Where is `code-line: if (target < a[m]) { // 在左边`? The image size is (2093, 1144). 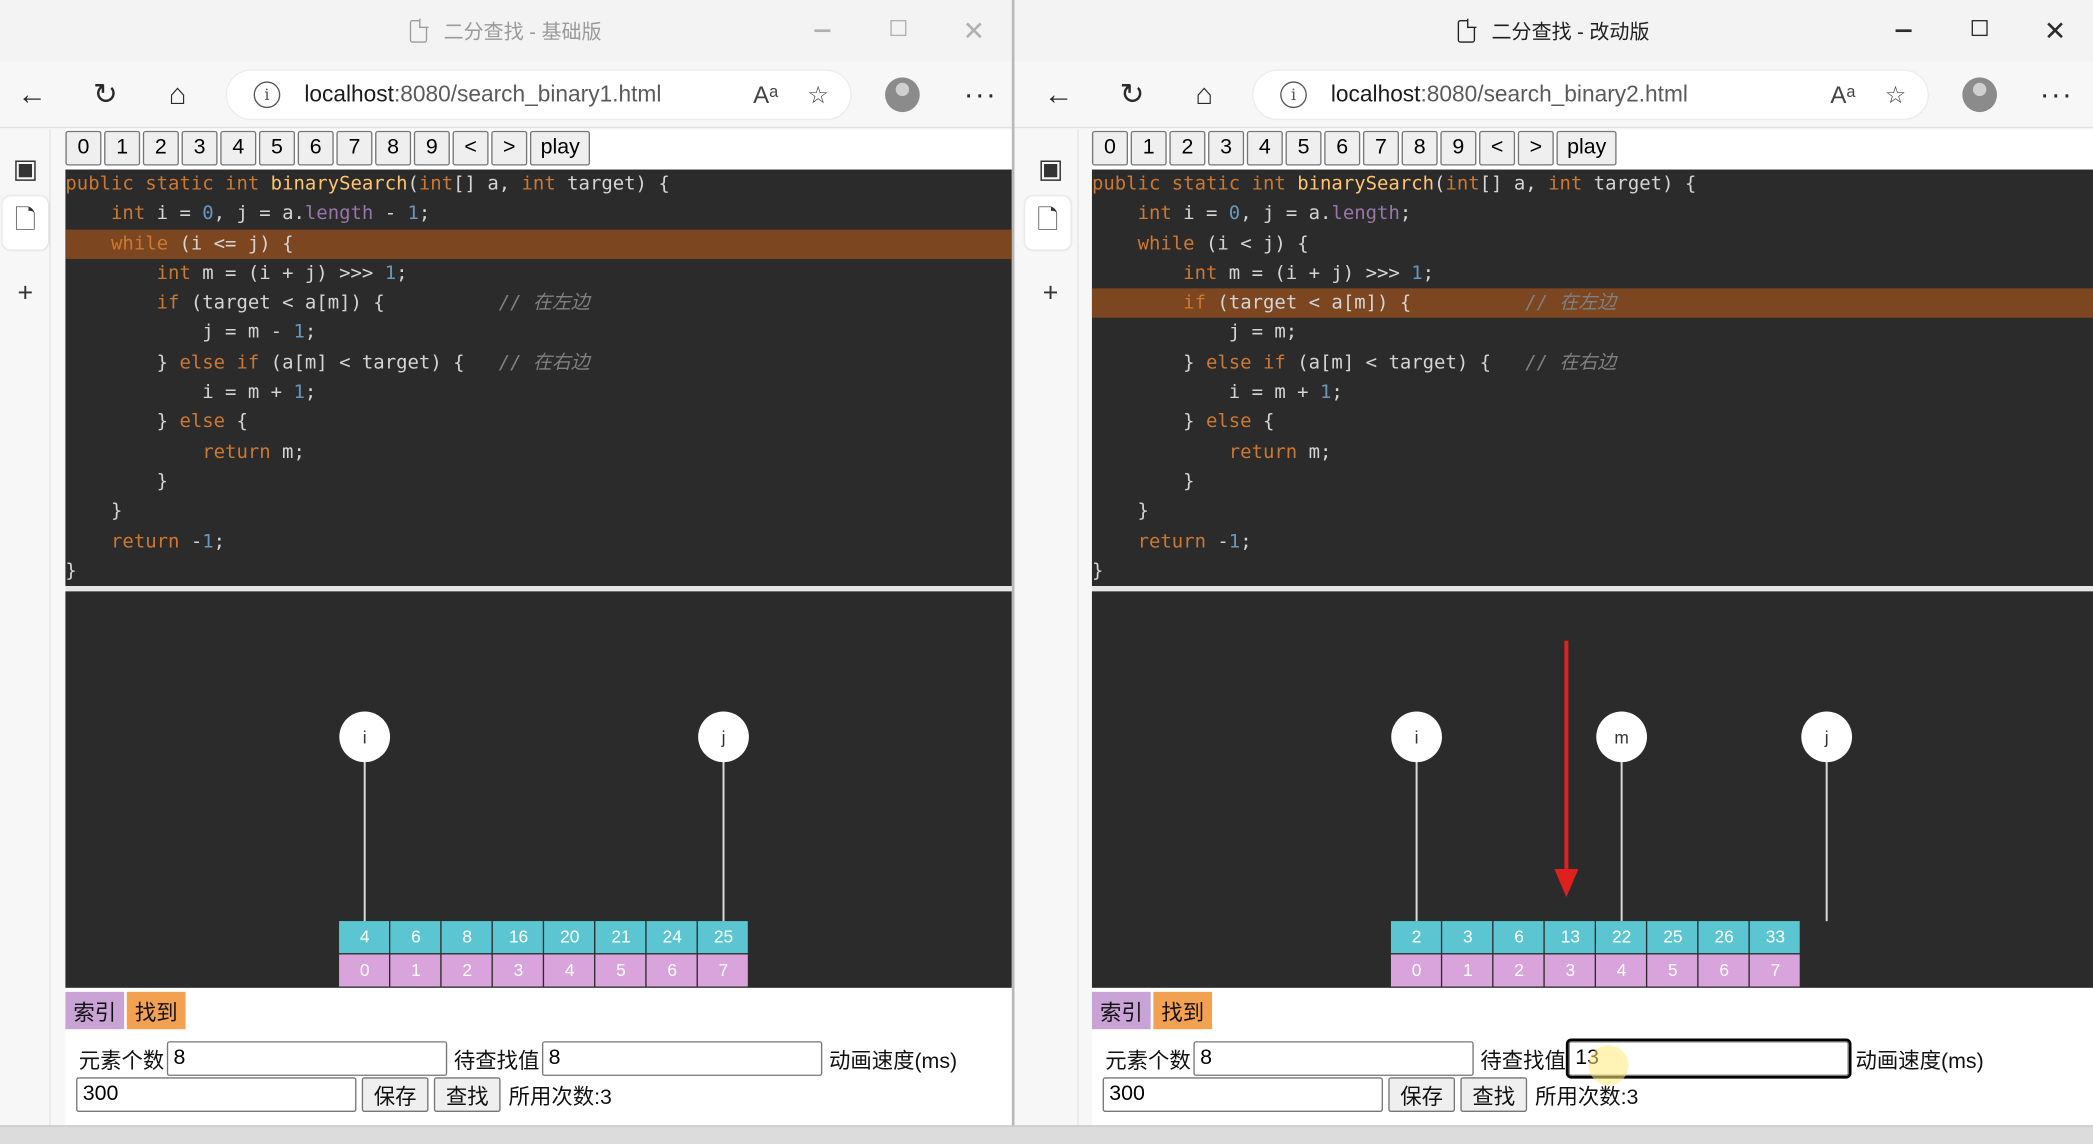
code-line: if (target < a[m]) { // 在左边 is located at coordinates (373, 303).